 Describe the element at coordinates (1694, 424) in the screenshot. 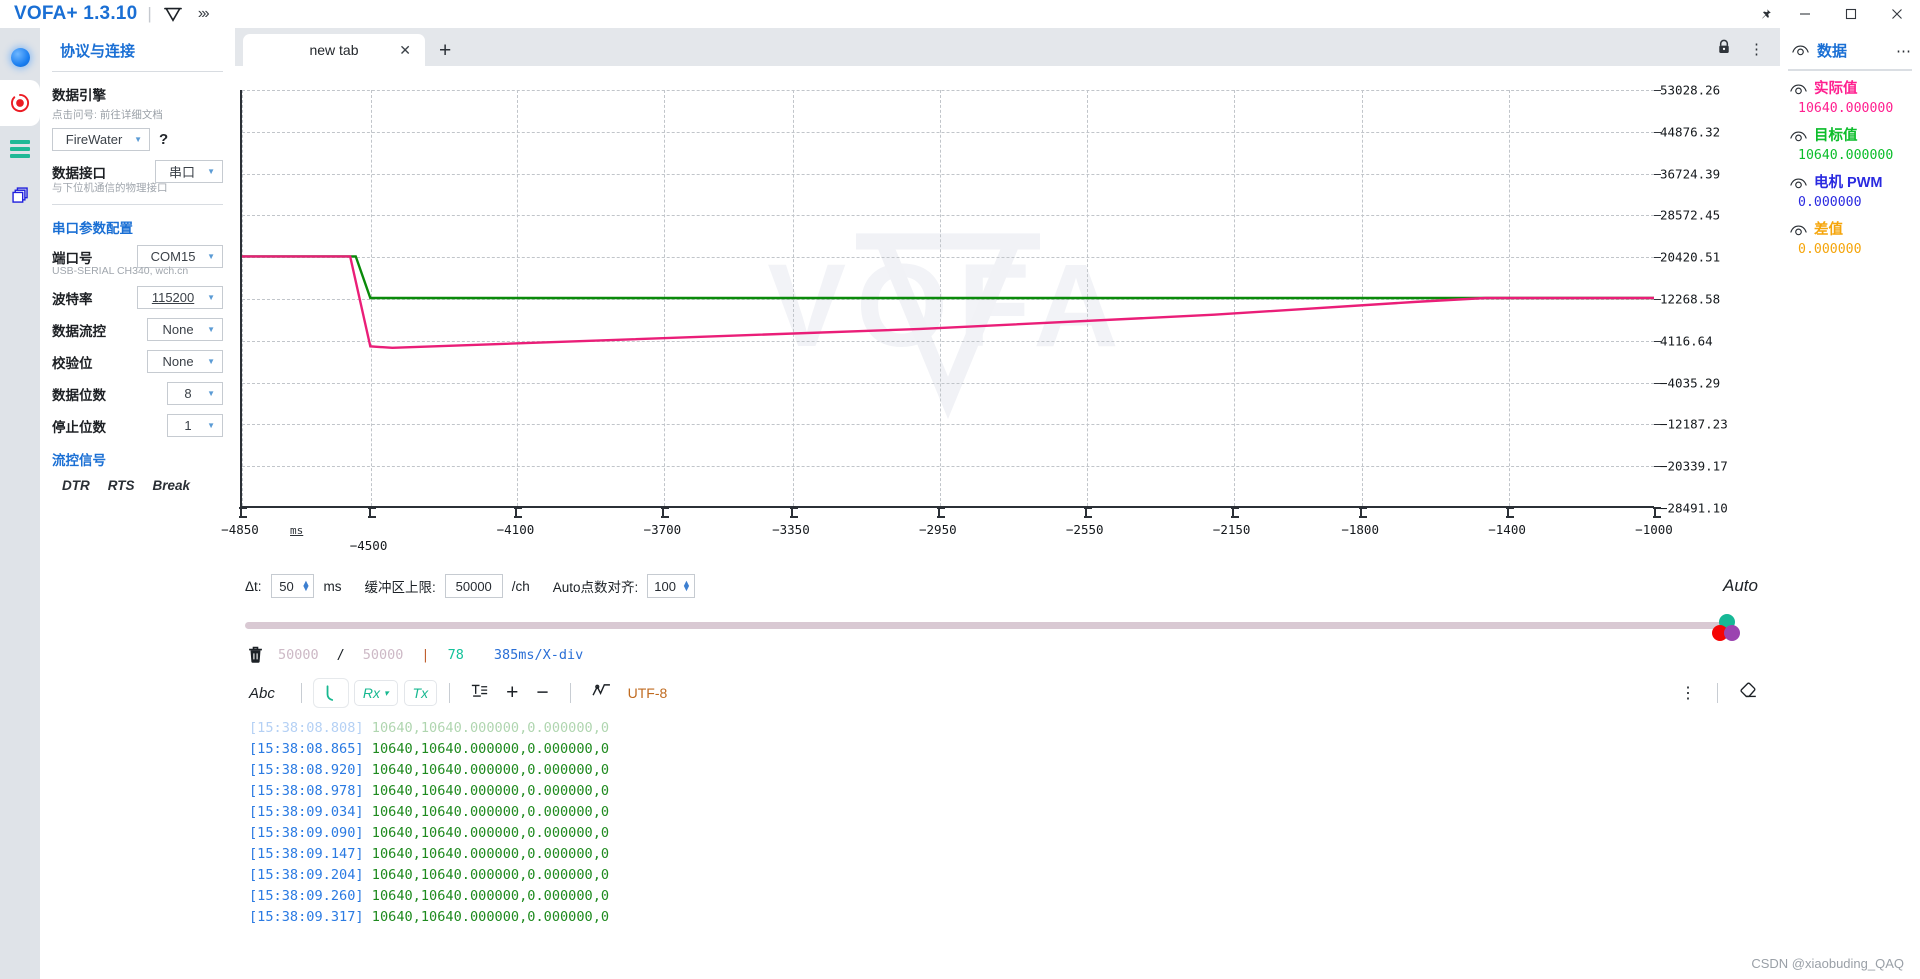

I see `y-axis-tick-label: −12187.23` at that location.